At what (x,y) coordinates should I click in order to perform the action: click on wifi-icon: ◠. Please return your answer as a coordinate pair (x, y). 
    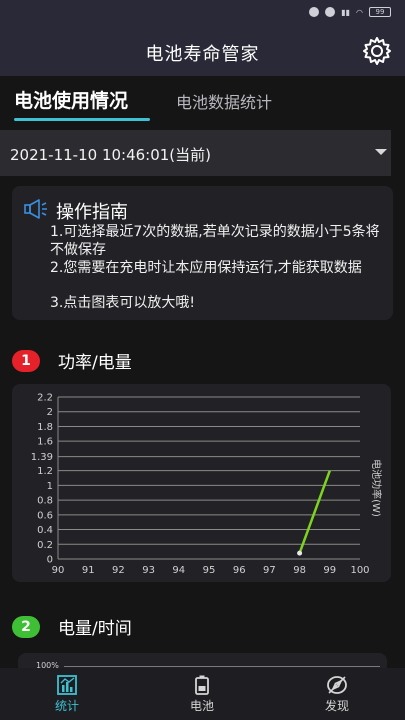
    Looking at the image, I should click on (359, 12).